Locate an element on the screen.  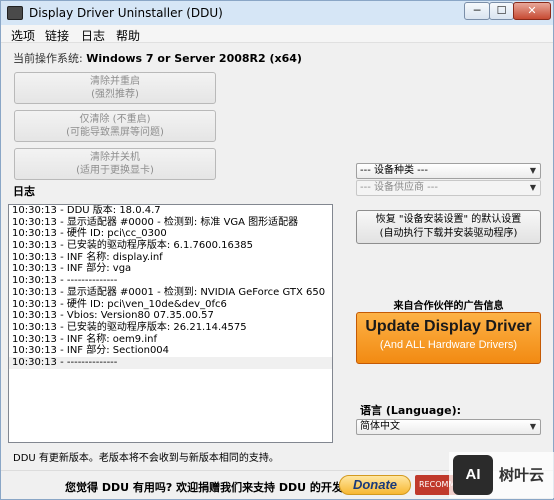
menu-help: 帮助 is located at coordinates (128, 35).